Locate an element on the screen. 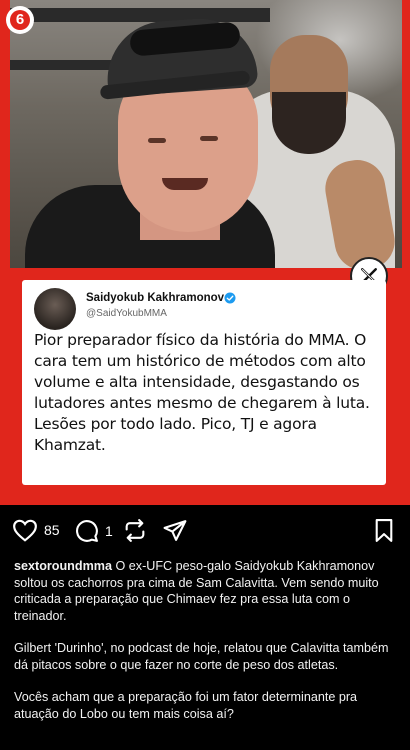 This screenshot has height=750, width=410. bookmark-icon is located at coordinates (384, 530).